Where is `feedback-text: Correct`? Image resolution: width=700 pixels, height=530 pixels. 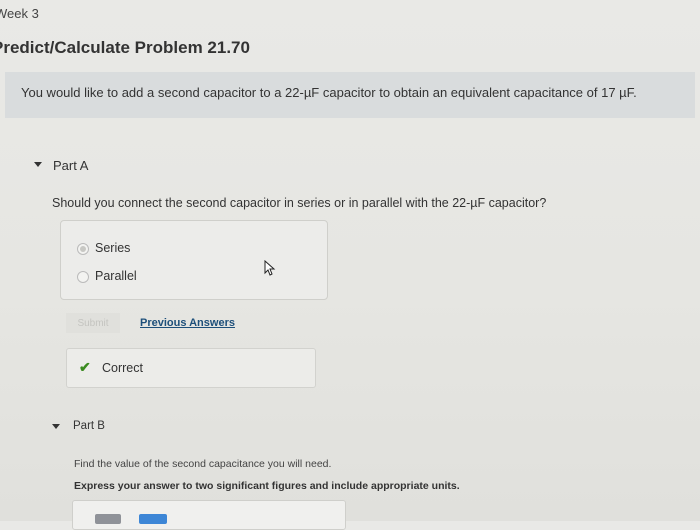 feedback-text: Correct is located at coordinates (122, 368).